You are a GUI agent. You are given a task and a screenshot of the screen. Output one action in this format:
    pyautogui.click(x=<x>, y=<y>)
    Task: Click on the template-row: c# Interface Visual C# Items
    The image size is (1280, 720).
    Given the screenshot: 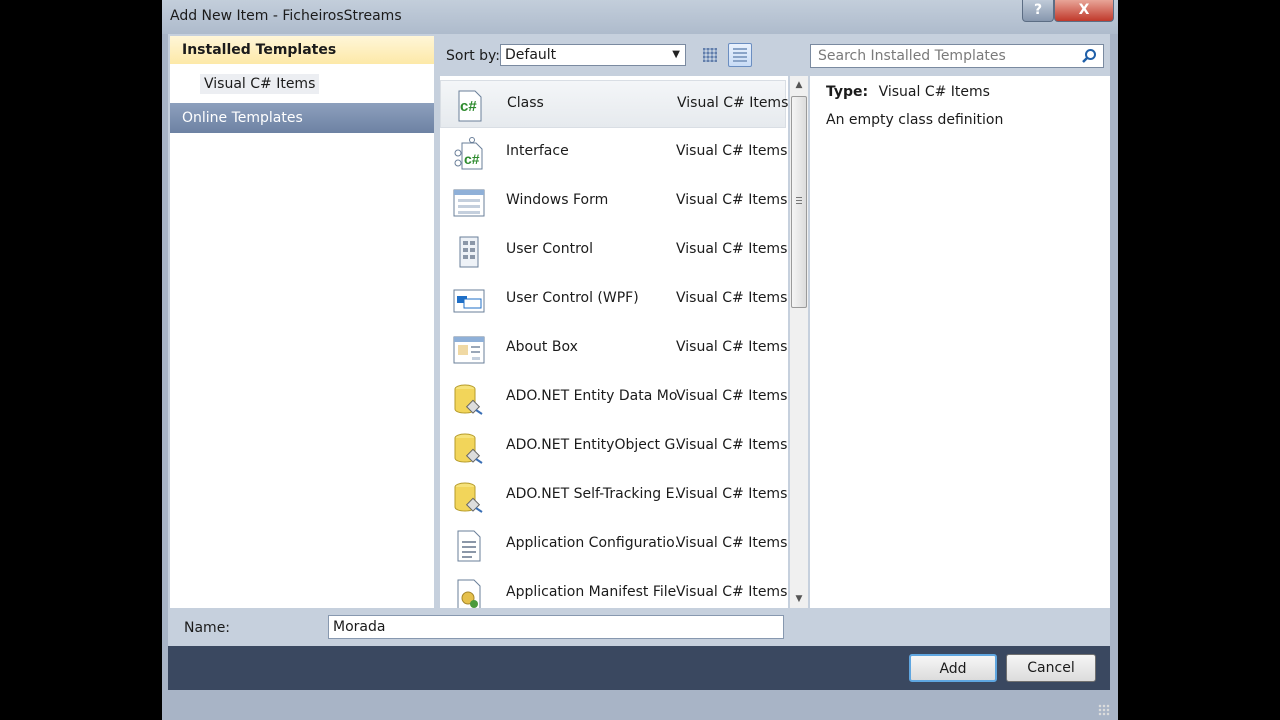 What is the action you would take?
    pyautogui.click(x=614, y=153)
    